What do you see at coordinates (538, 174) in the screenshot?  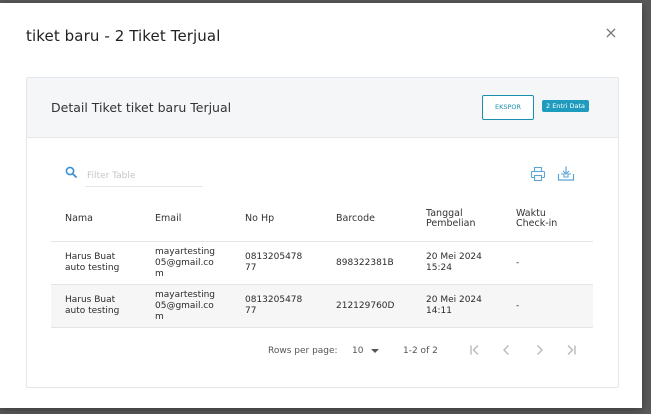 I see `print-icon` at bounding box center [538, 174].